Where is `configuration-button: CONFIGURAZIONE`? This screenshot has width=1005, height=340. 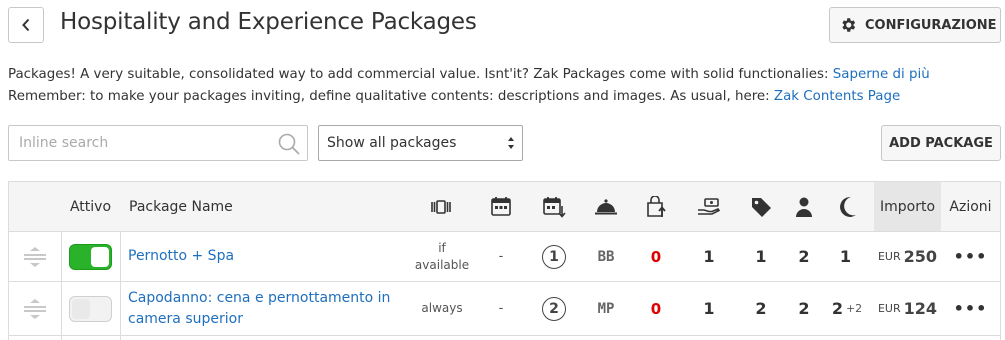 configuration-button: CONFIGURAZIONE is located at coordinates (915, 25).